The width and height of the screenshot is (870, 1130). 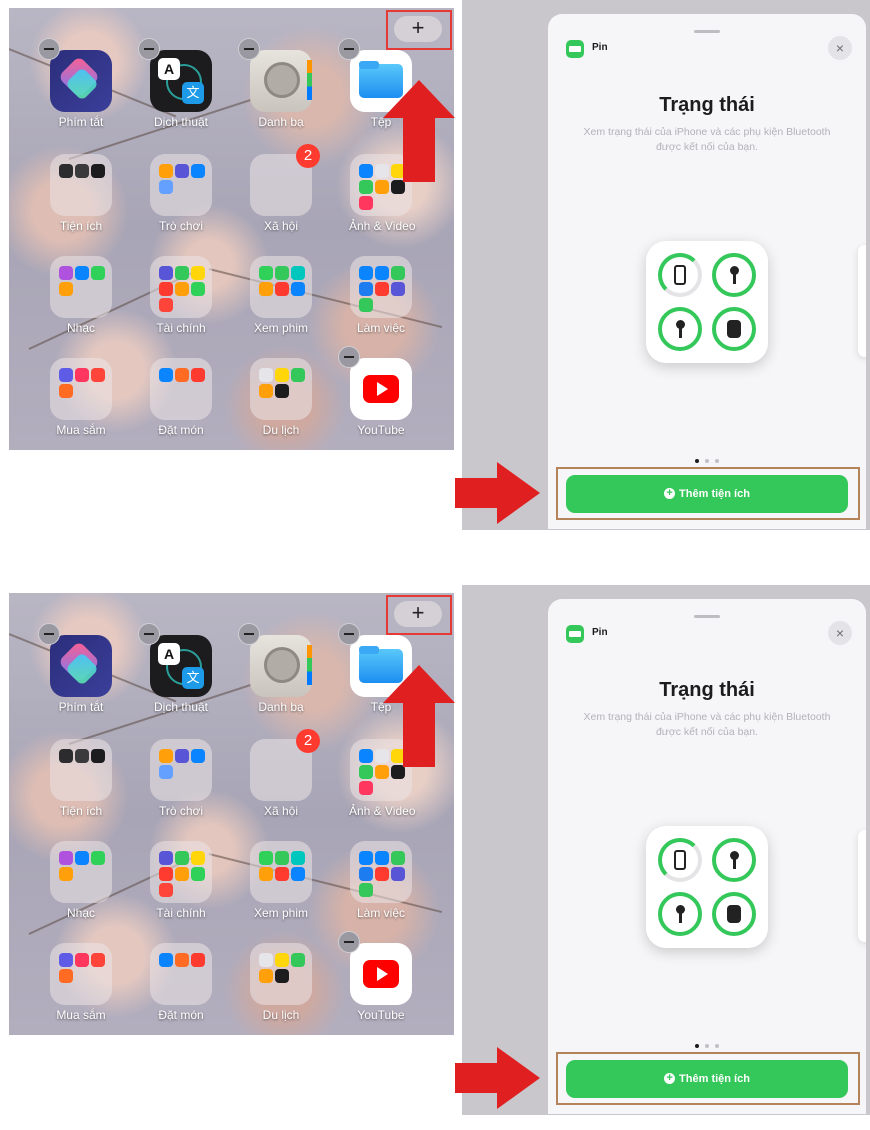 What do you see at coordinates (285, 180) in the screenshot?
I see `folder-icon: 2` at bounding box center [285, 180].